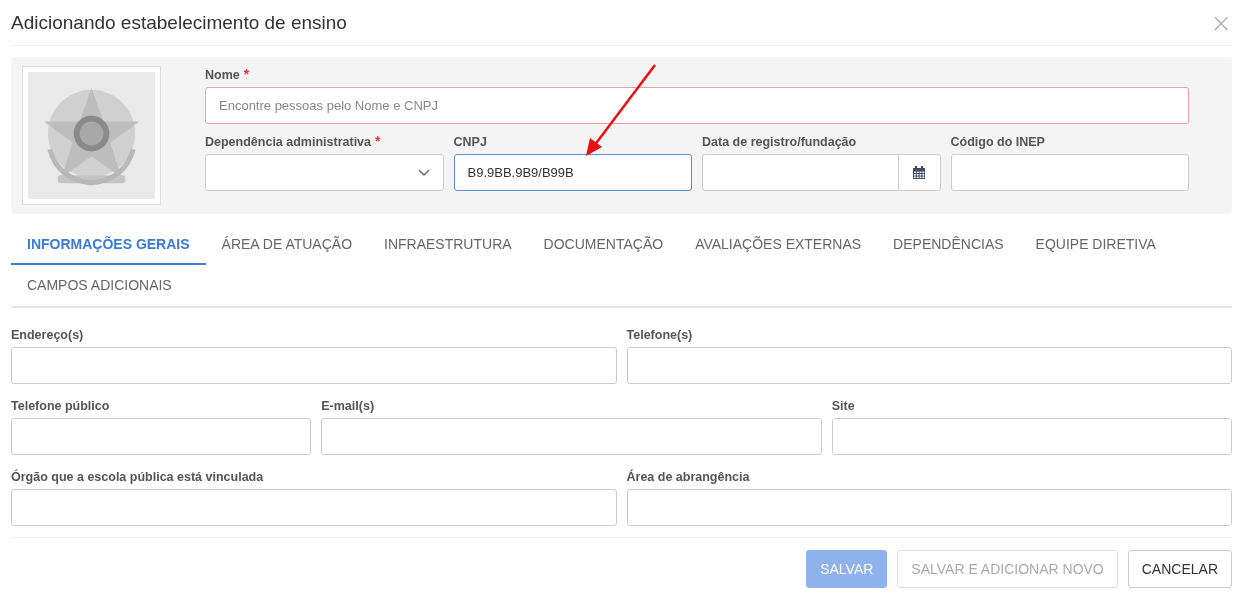 Image resolution: width=1241 pixels, height=594 pixels. I want to click on date-field, so click(821, 172).